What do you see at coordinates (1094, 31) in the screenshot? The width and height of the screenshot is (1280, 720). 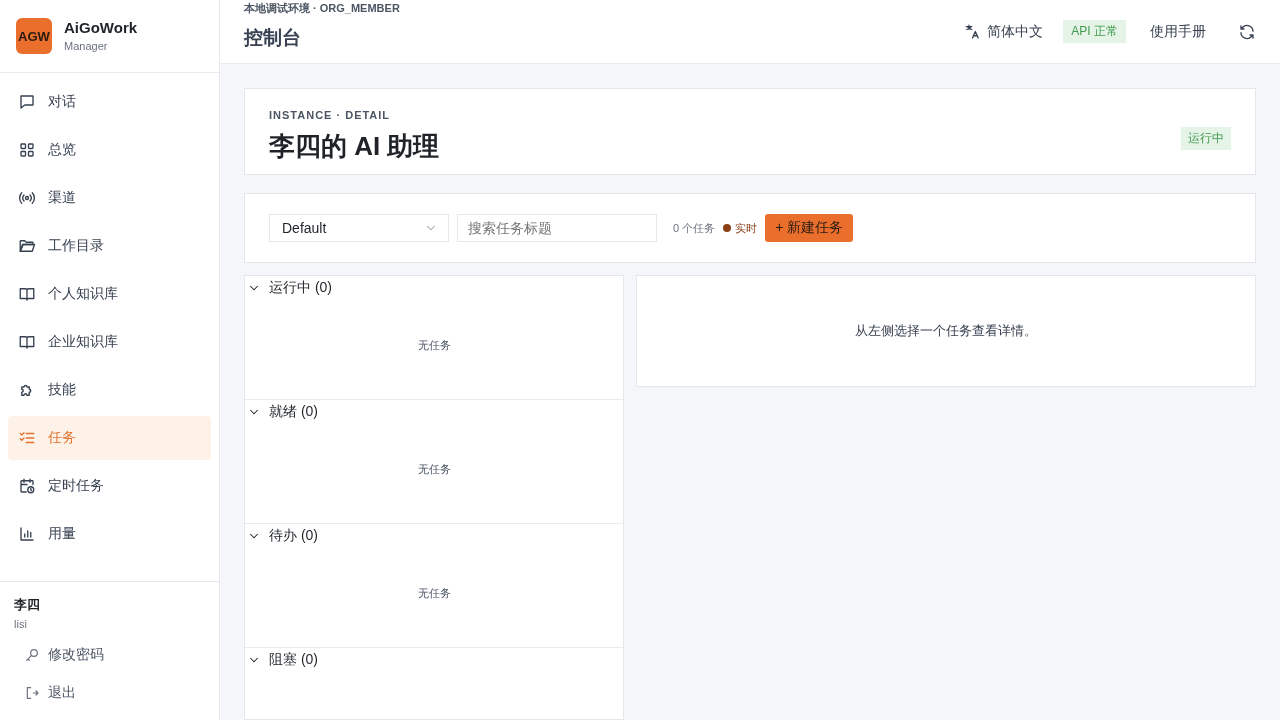 I see `api-status-badge: API 正常` at bounding box center [1094, 31].